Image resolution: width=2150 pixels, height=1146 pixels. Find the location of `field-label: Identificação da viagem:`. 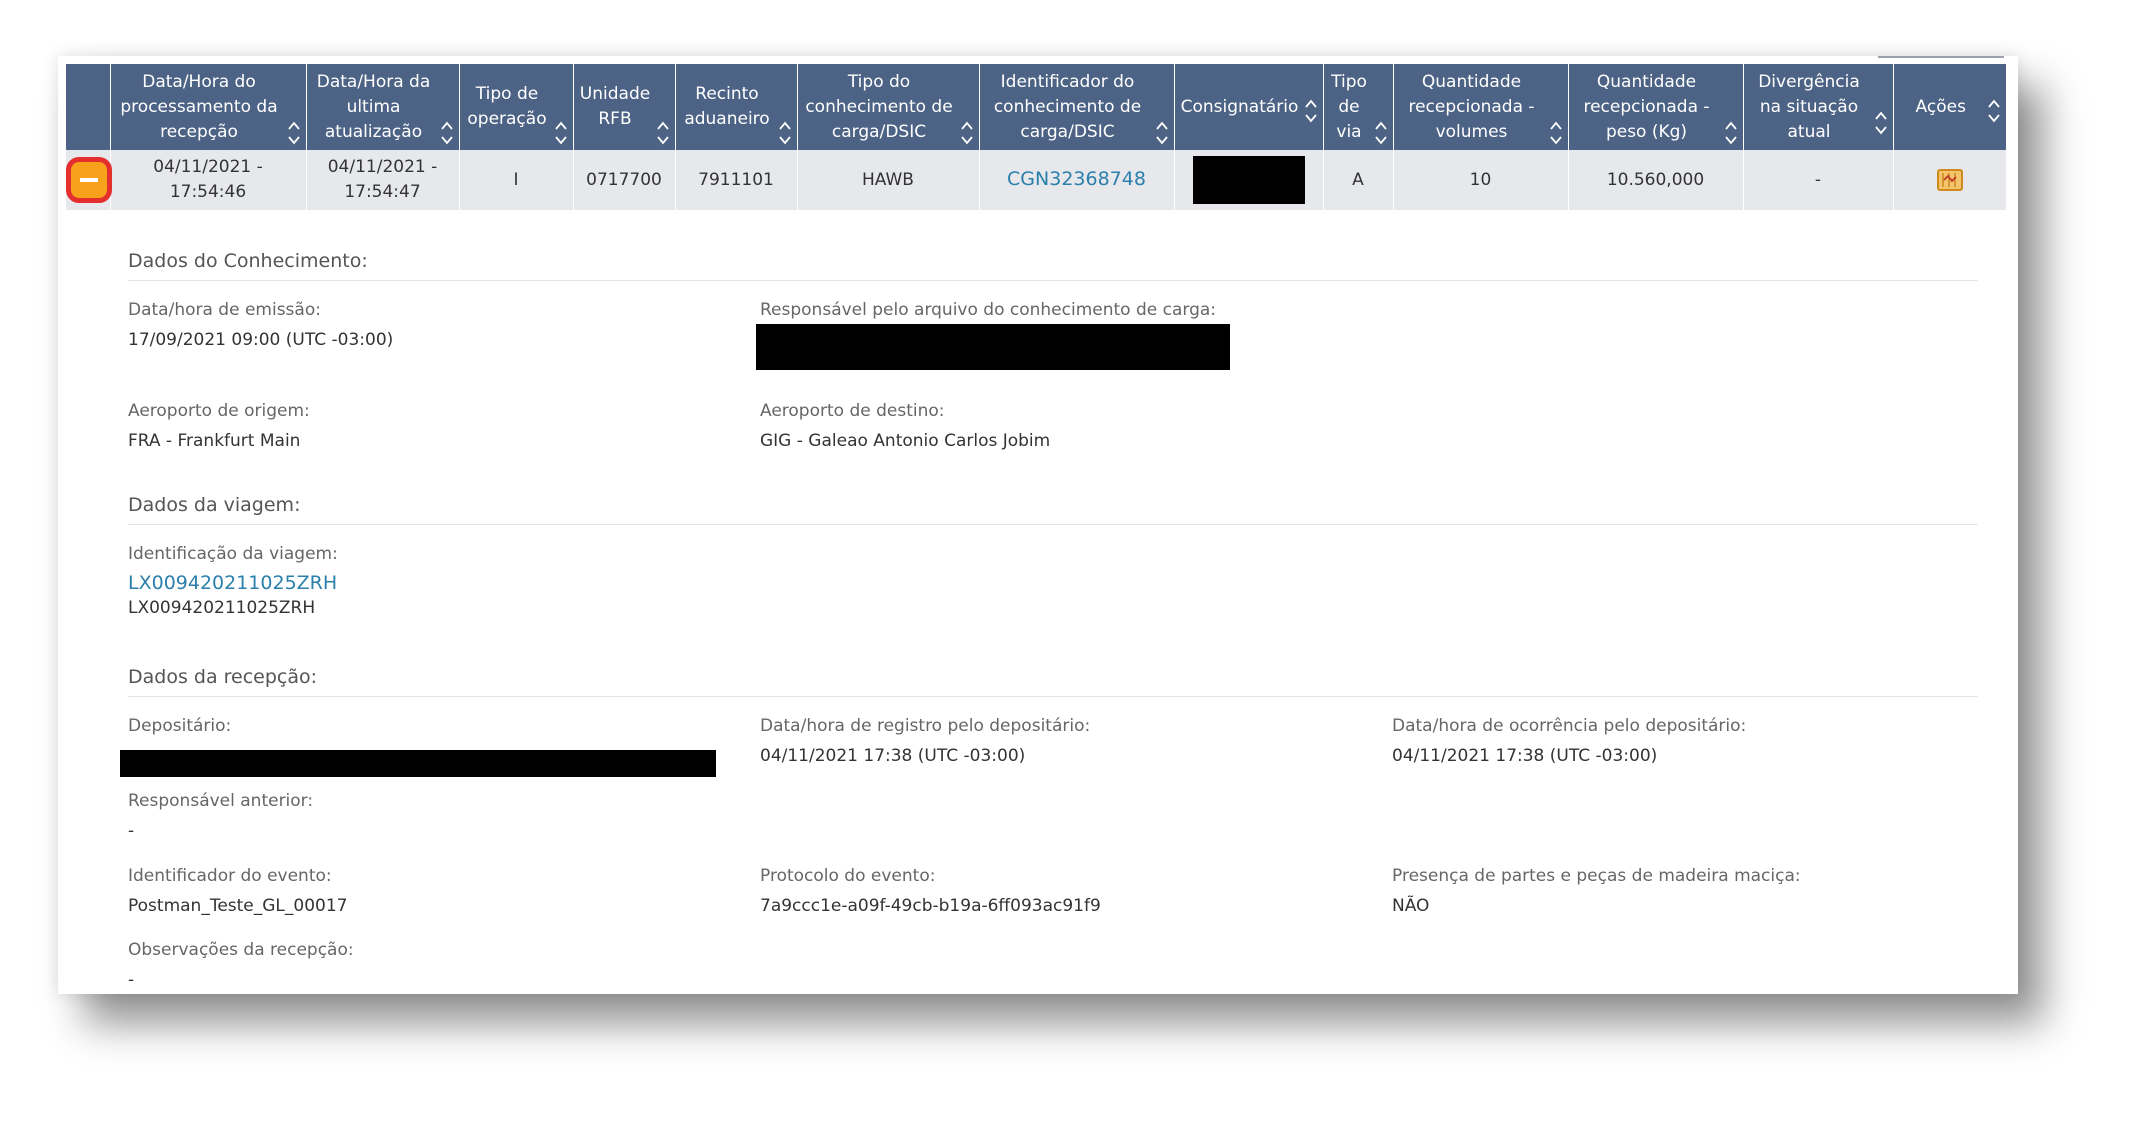

field-label: Identificação da viagem: is located at coordinates (233, 554).